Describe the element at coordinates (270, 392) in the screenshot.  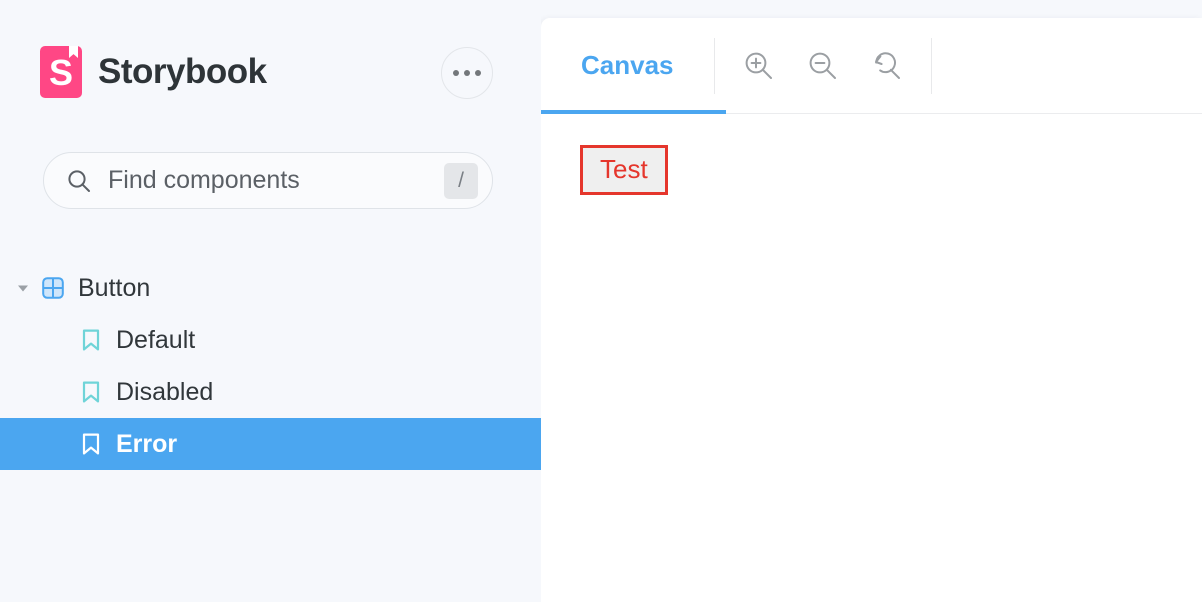
I see `tree-item-disabled: Disabled` at that location.